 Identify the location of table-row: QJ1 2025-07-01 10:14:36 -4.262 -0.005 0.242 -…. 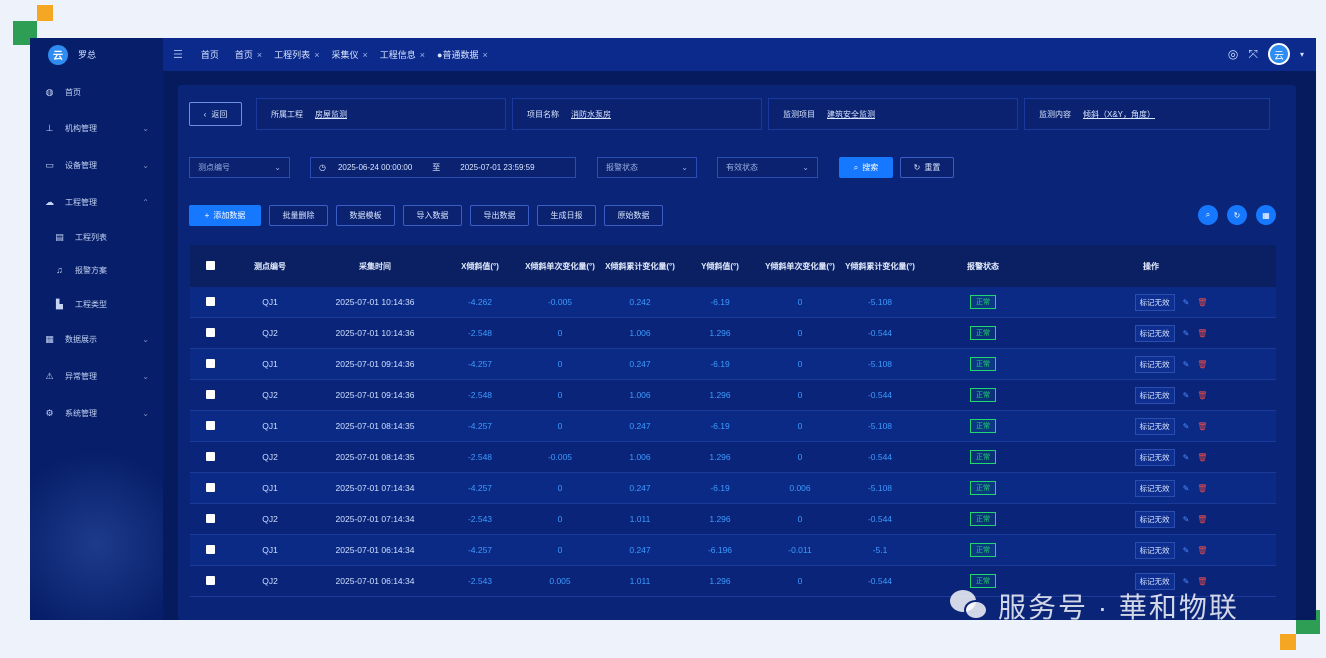
(733, 302).